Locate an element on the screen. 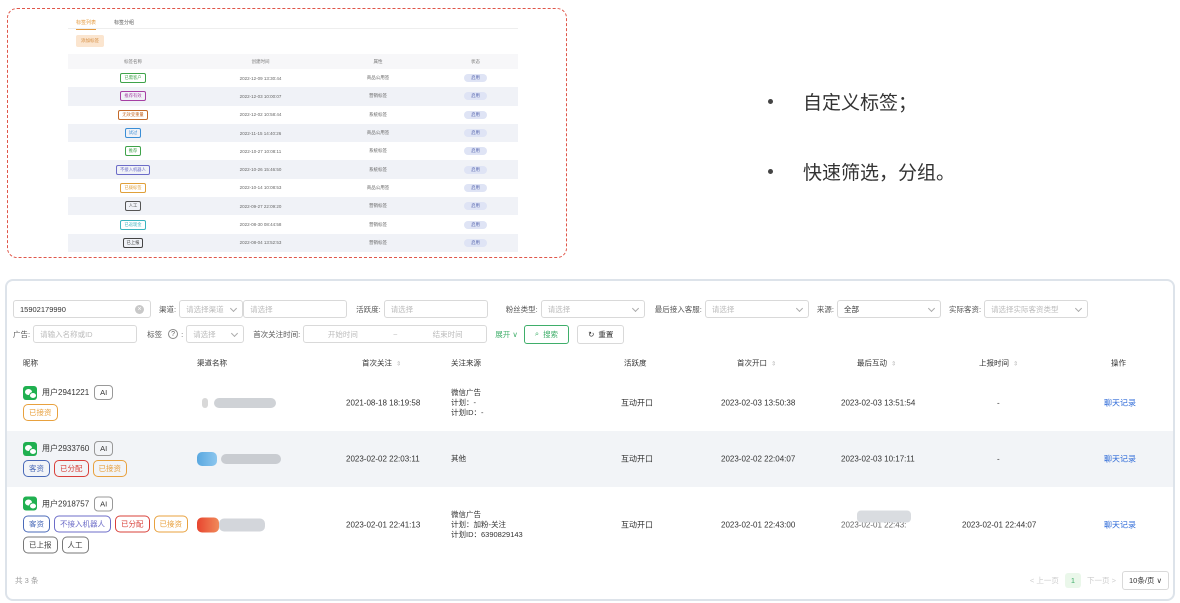  page-number-current: 1 is located at coordinates (1073, 580).